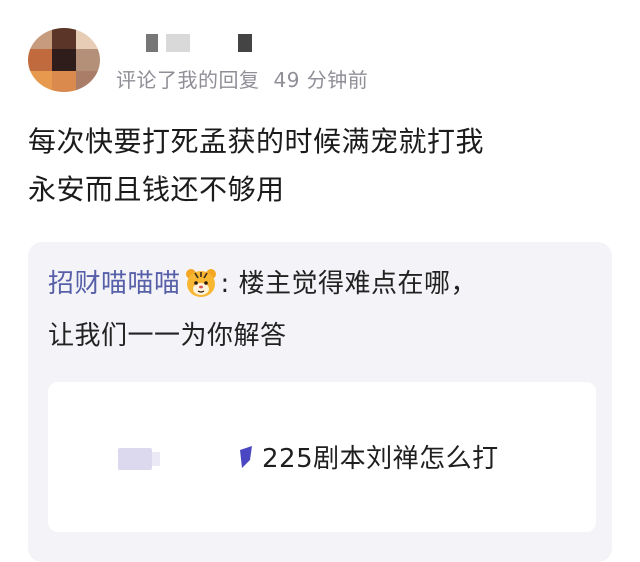  I want to click on avatar, so click(64, 60).